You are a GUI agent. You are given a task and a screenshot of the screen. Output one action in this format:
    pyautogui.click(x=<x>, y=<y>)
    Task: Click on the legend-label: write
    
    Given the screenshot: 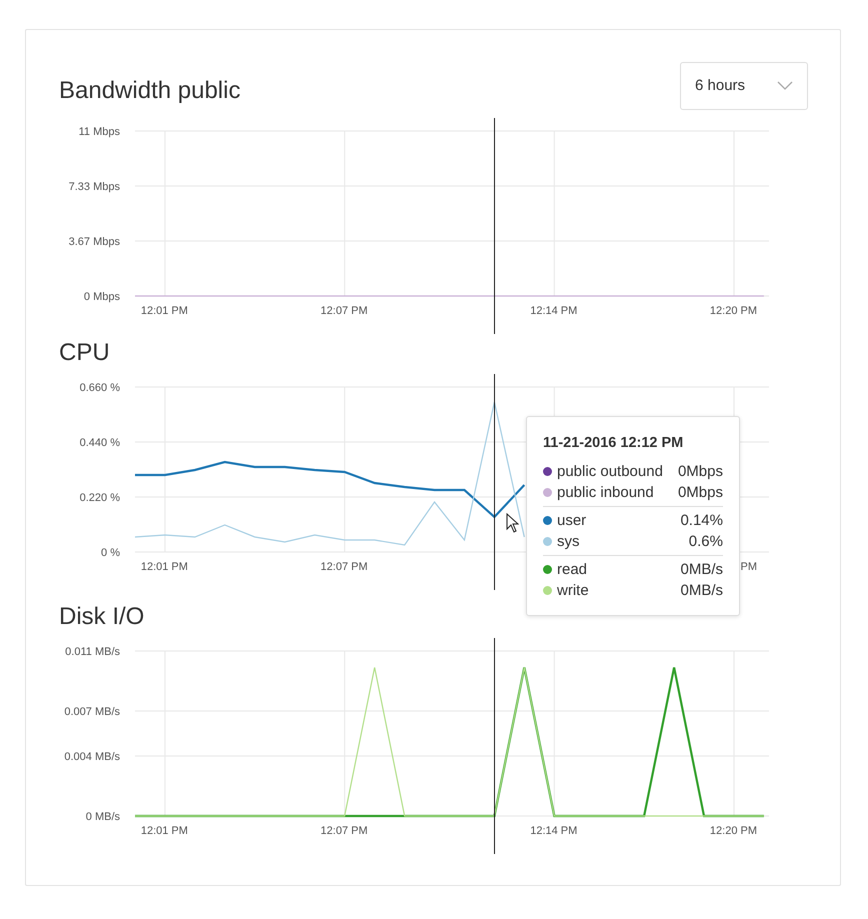 What is the action you would take?
    pyautogui.click(x=573, y=590)
    